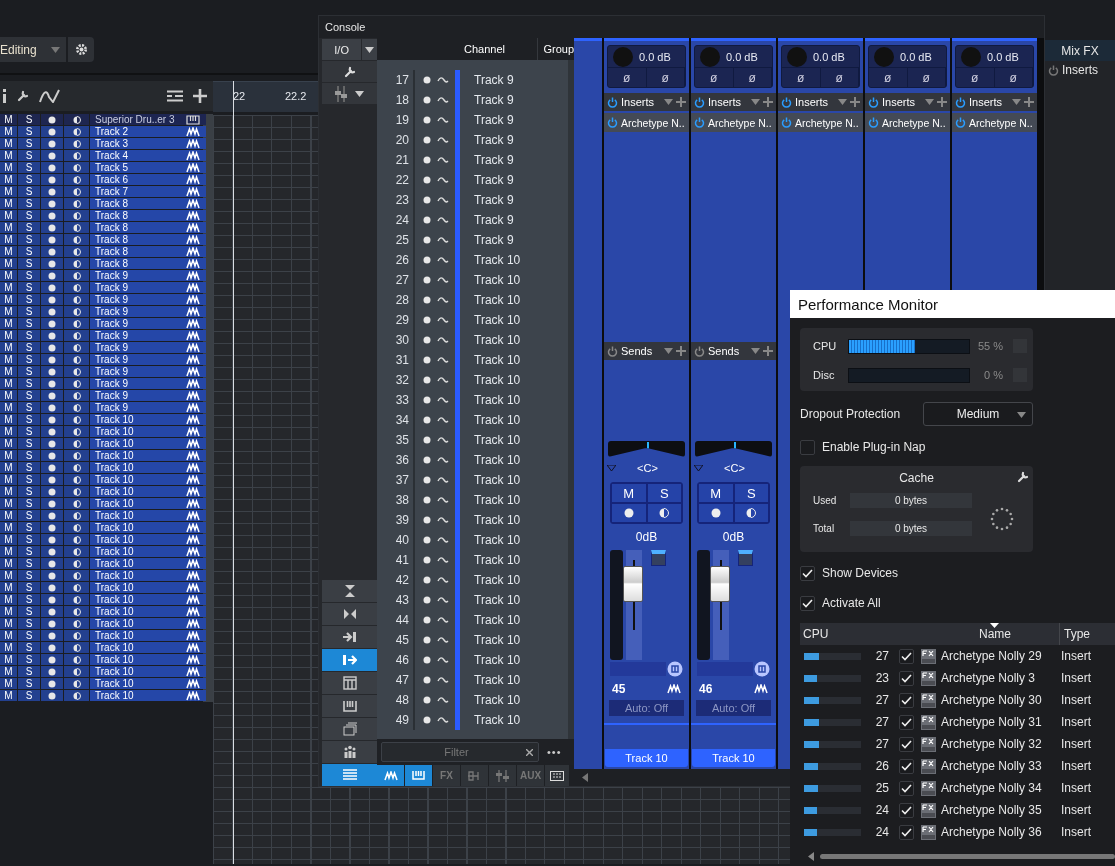  I want to click on plugin-name: Archetype Nolly 32, so click(1001, 744).